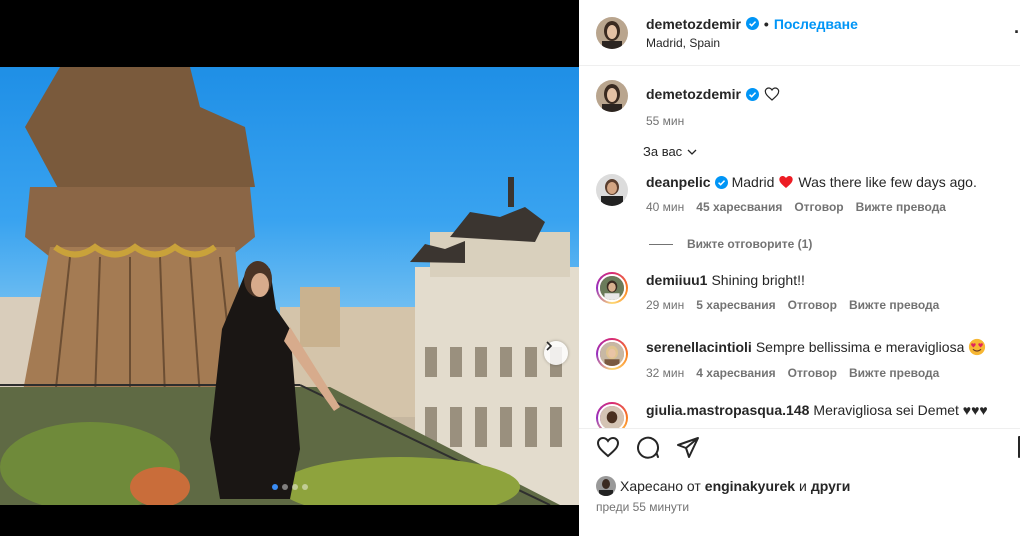  I want to click on action-bar, so click(648, 447).